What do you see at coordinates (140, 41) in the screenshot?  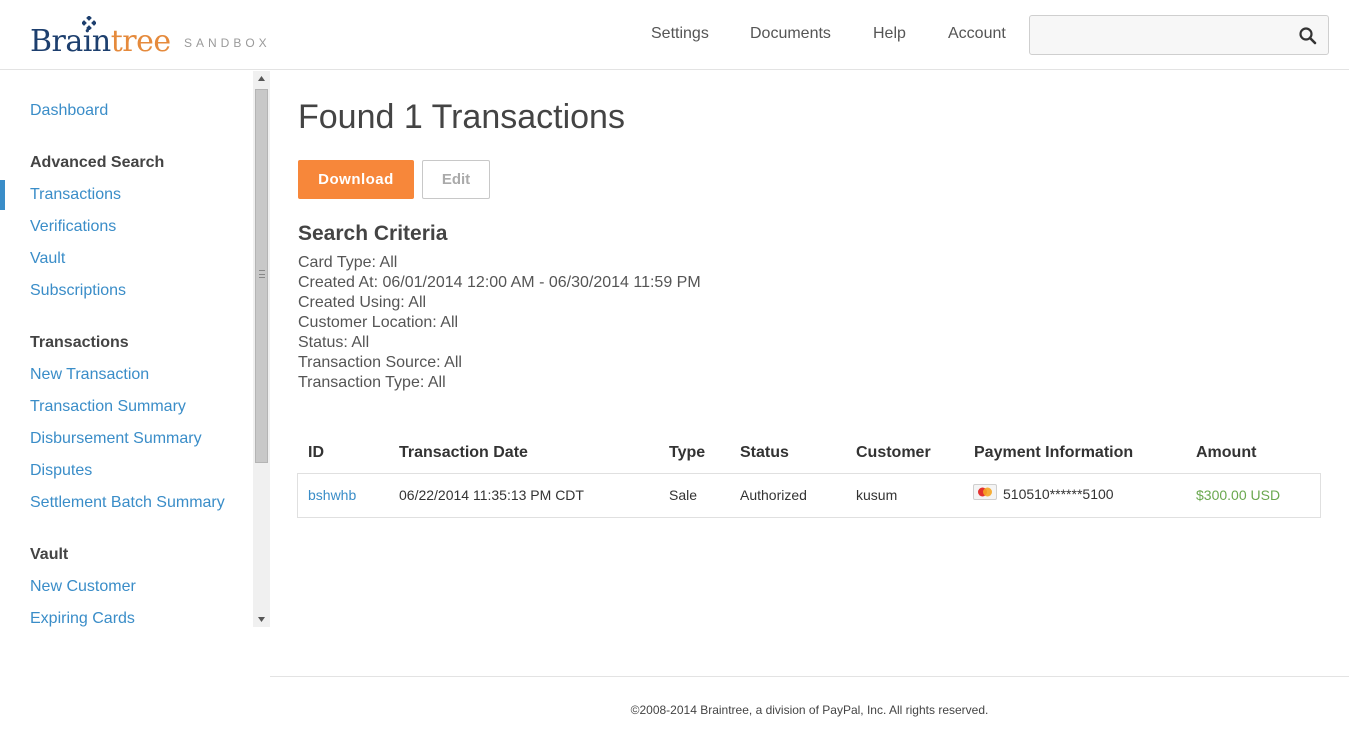 I see `logo-tree: tree` at bounding box center [140, 41].